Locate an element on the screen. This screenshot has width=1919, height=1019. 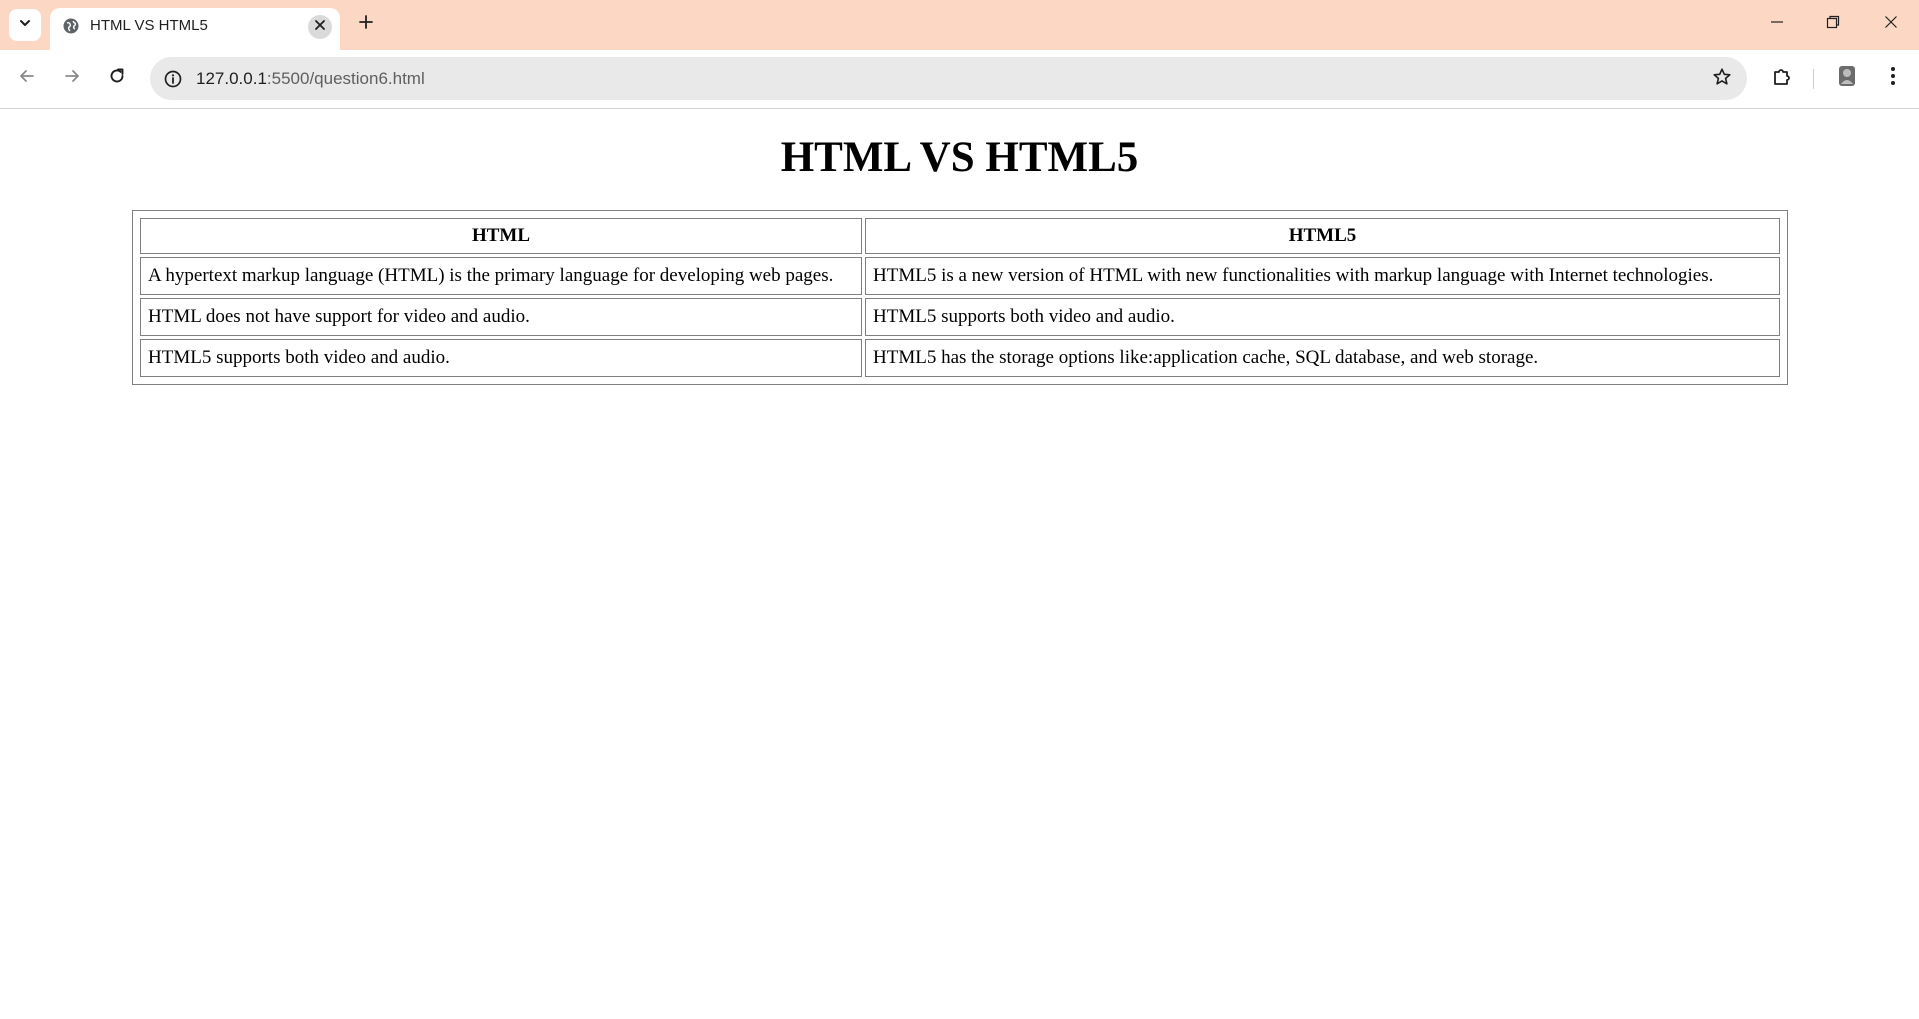
tab-close-button is located at coordinates (320, 27).